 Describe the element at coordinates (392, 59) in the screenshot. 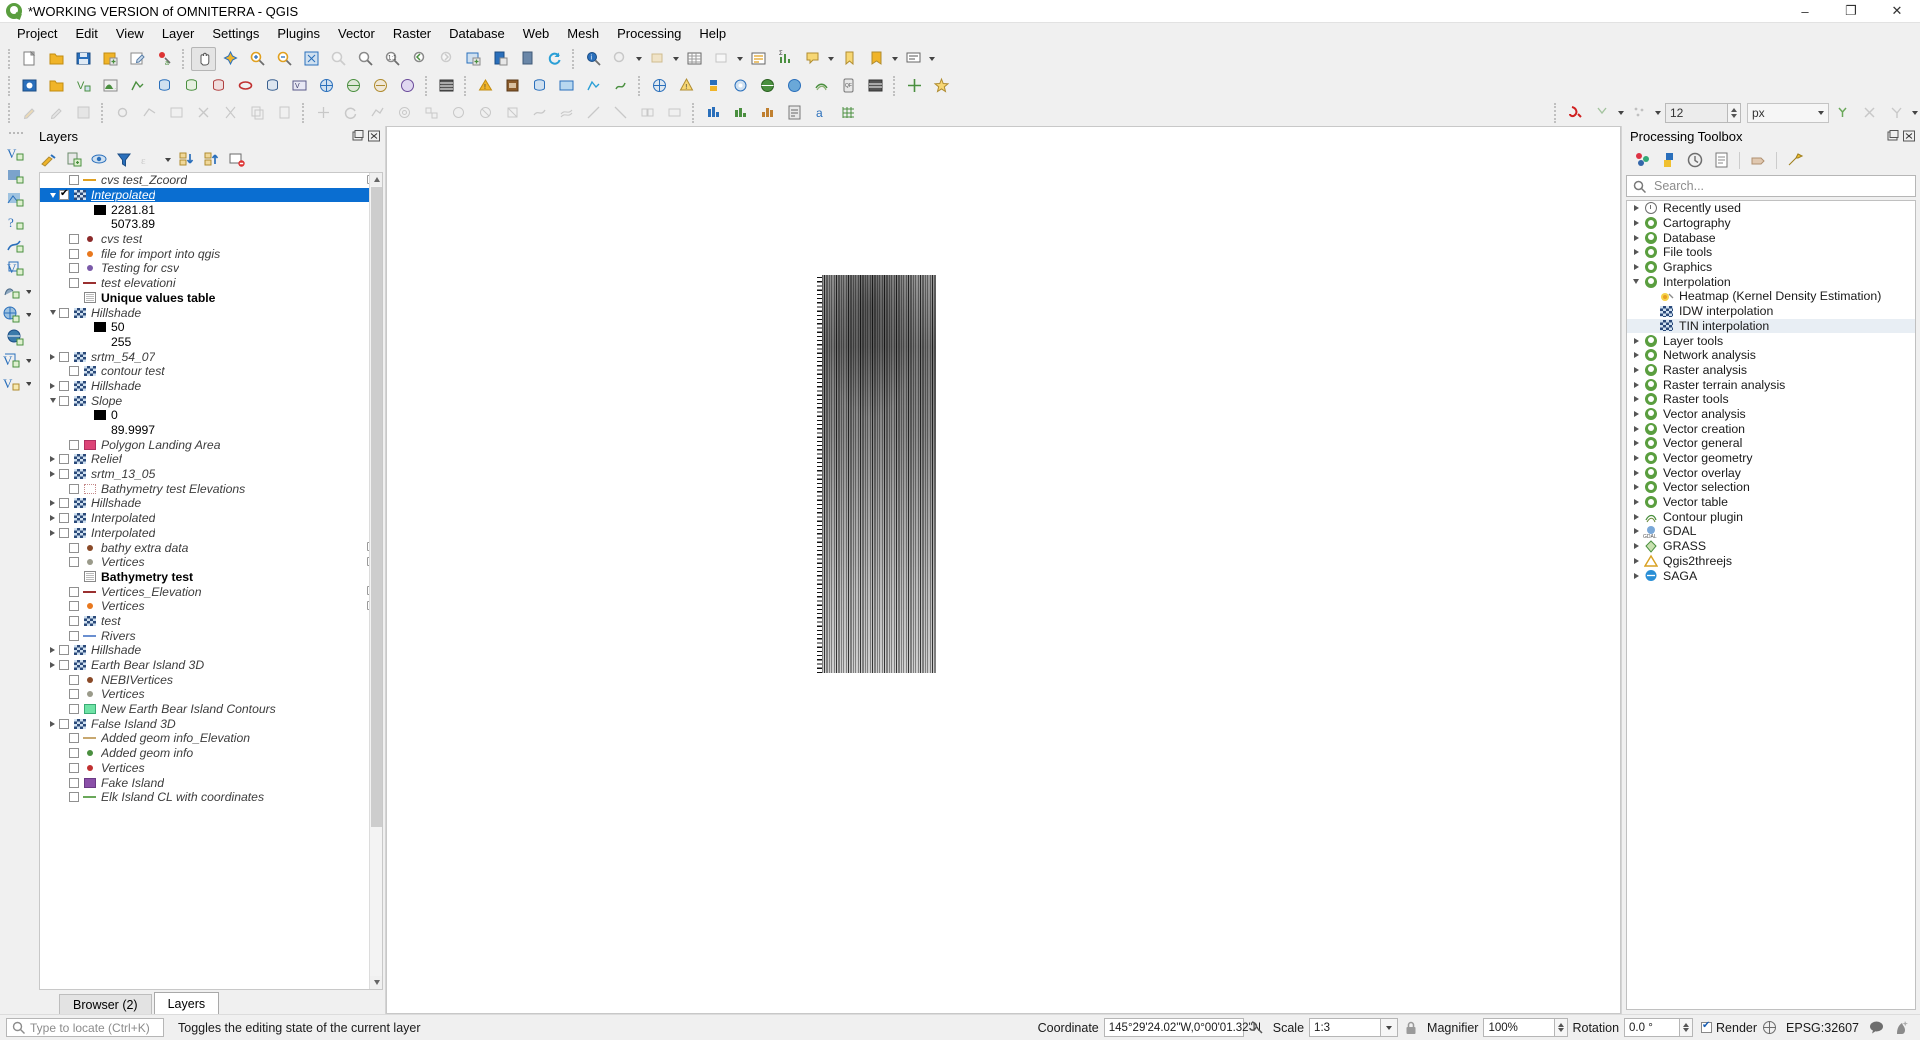

I see `zoom-native-icon: 1:1` at that location.